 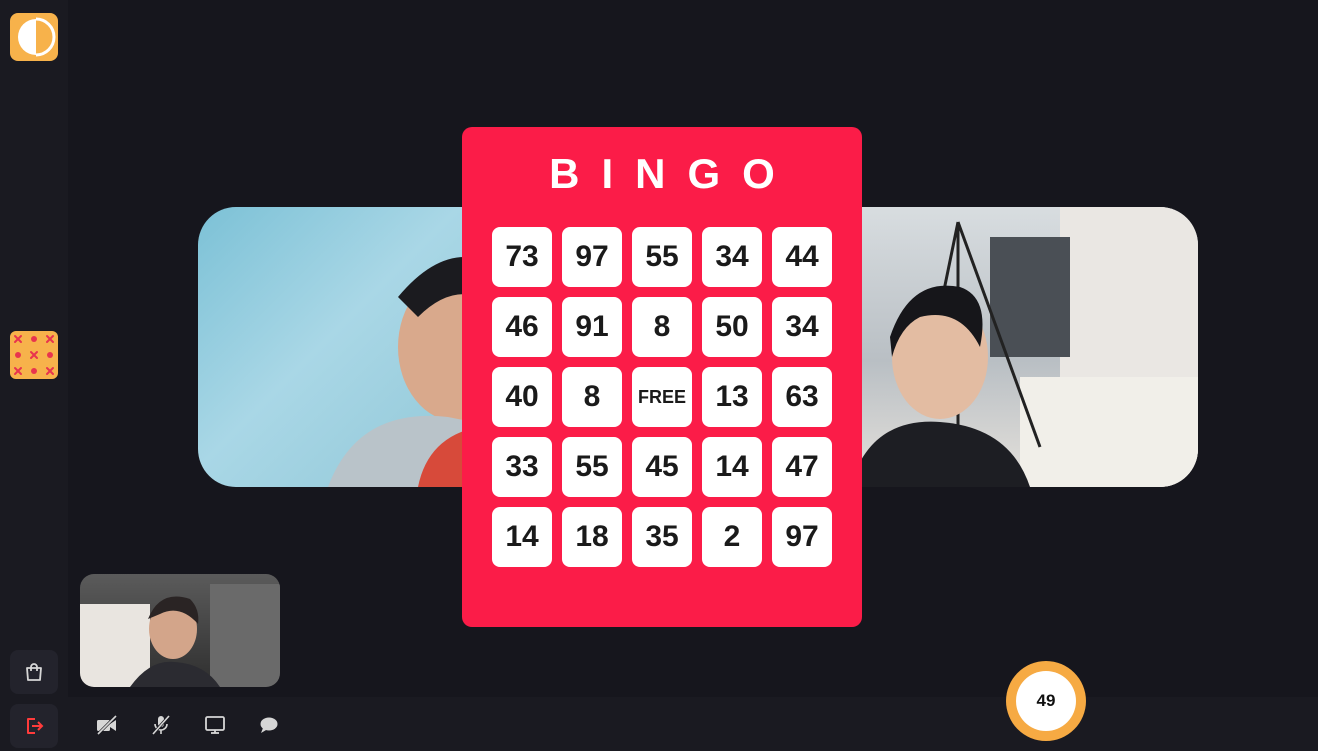 I want to click on called-number: 49, so click(x=1046, y=701).